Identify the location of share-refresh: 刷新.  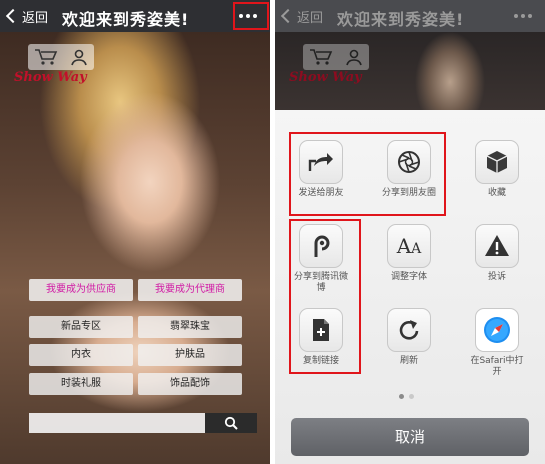
(409, 337).